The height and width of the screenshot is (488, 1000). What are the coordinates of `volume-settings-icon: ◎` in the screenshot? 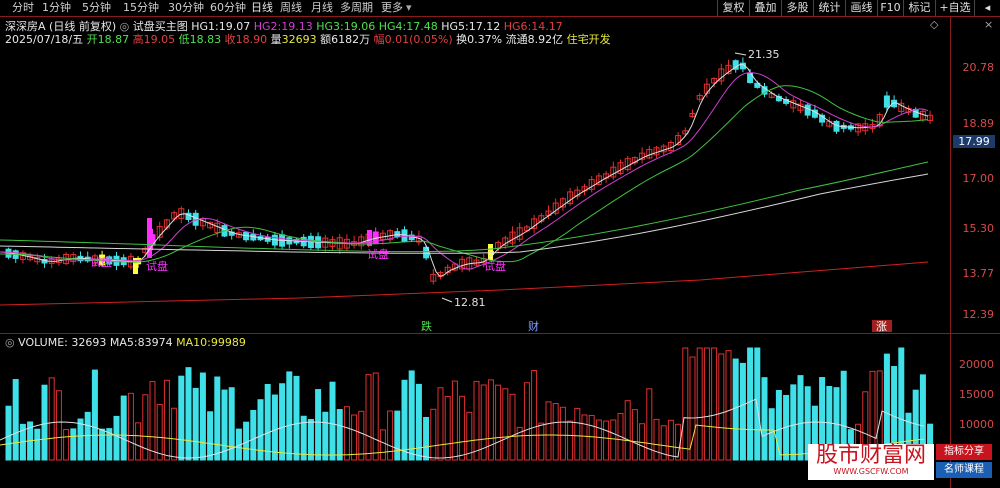 It's located at (10, 342).